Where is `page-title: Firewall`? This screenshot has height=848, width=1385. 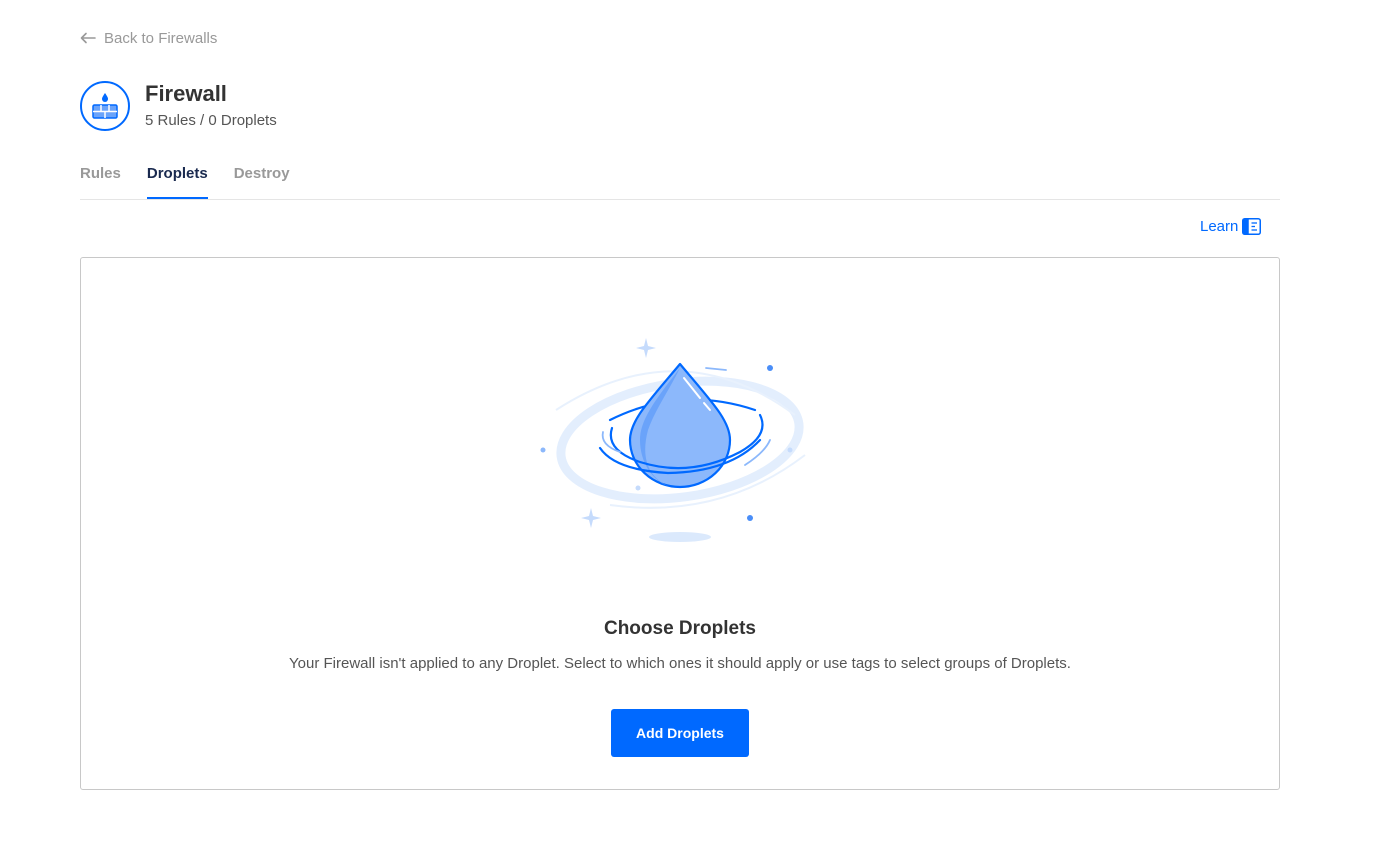
page-title: Firewall is located at coordinates (186, 93).